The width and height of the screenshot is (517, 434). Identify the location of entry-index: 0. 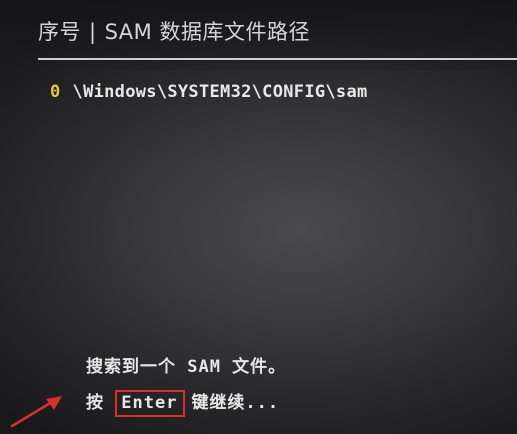
(55, 92).